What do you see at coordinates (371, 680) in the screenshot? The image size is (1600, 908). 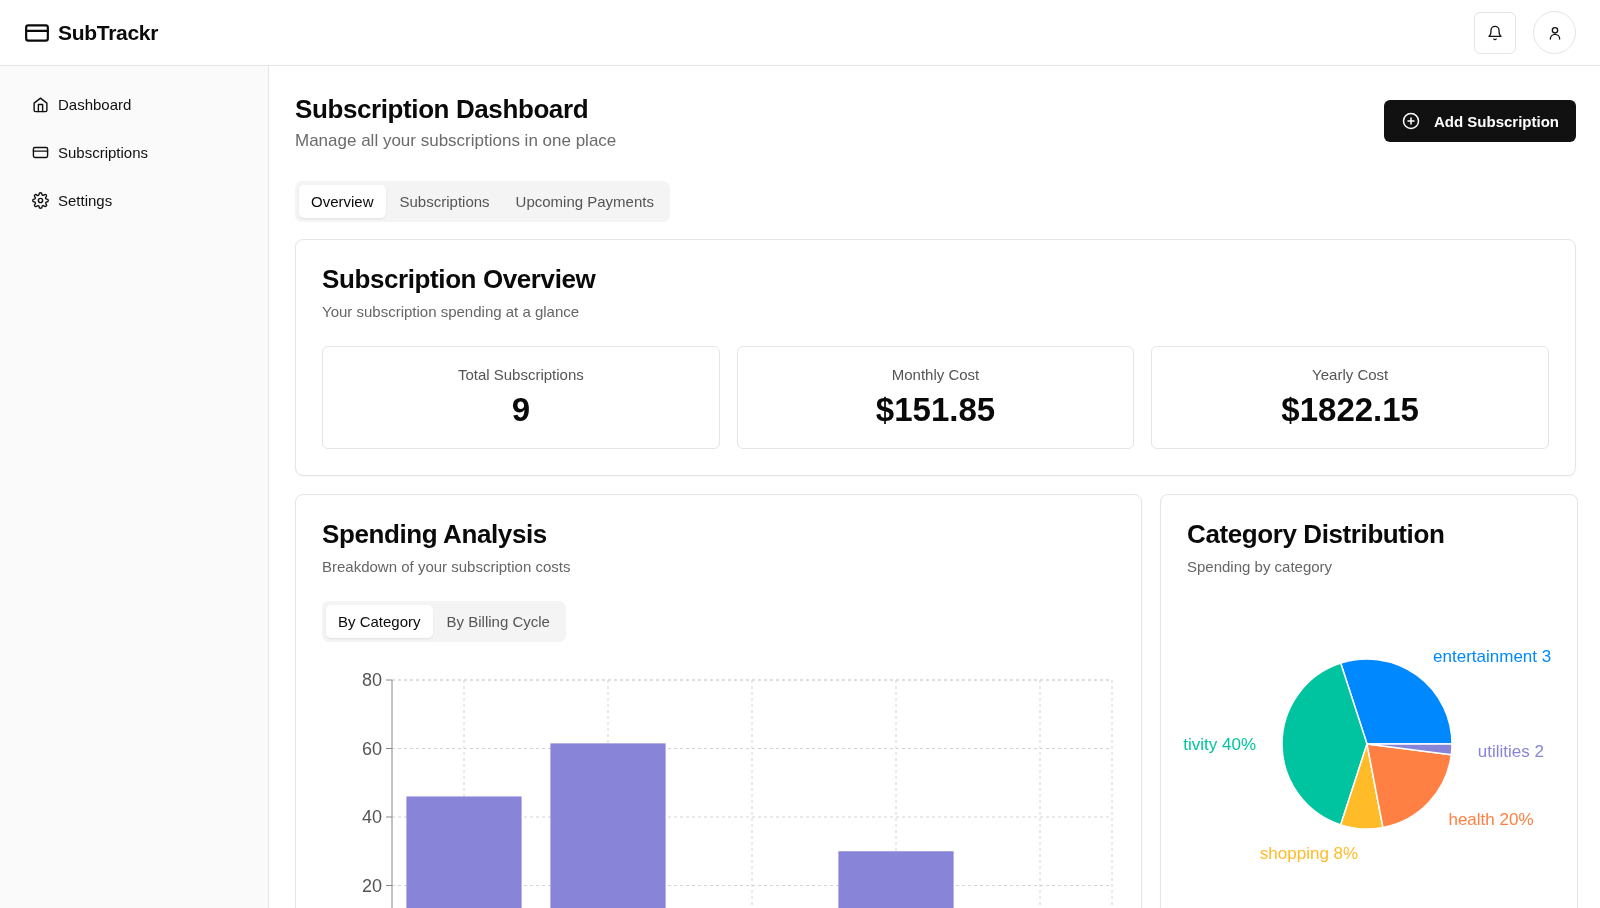 I see `axis-tick-label: 80` at bounding box center [371, 680].